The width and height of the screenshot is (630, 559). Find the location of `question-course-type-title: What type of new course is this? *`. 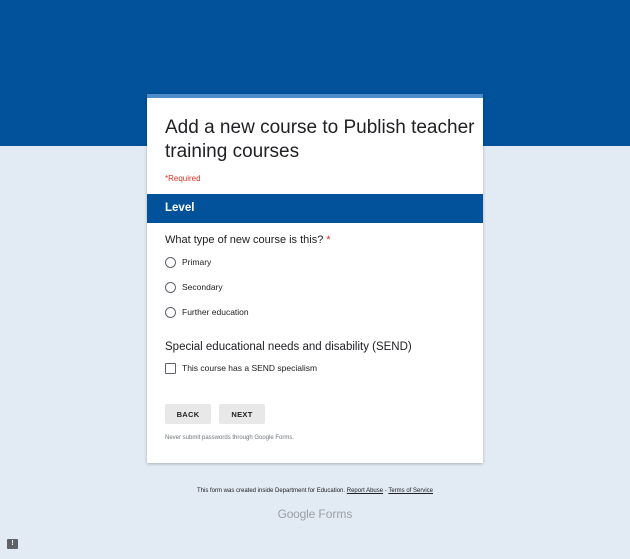

question-course-type-title: What type of new course is this? * is located at coordinates (248, 240).